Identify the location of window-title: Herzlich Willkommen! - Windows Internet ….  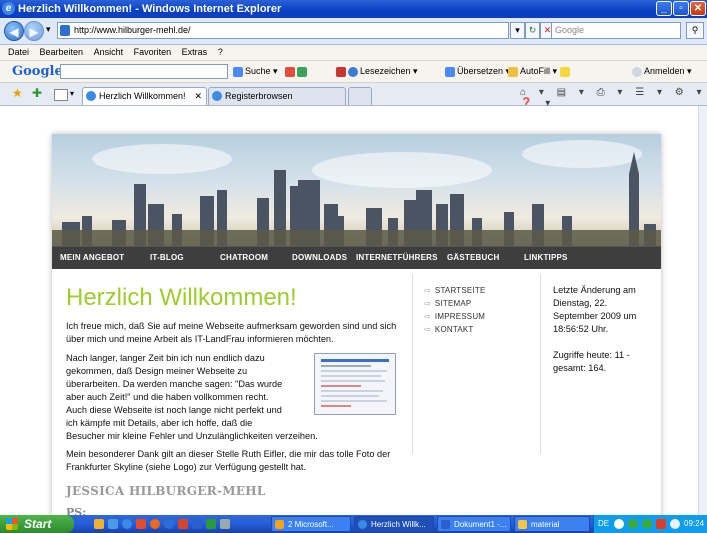
(150, 9).